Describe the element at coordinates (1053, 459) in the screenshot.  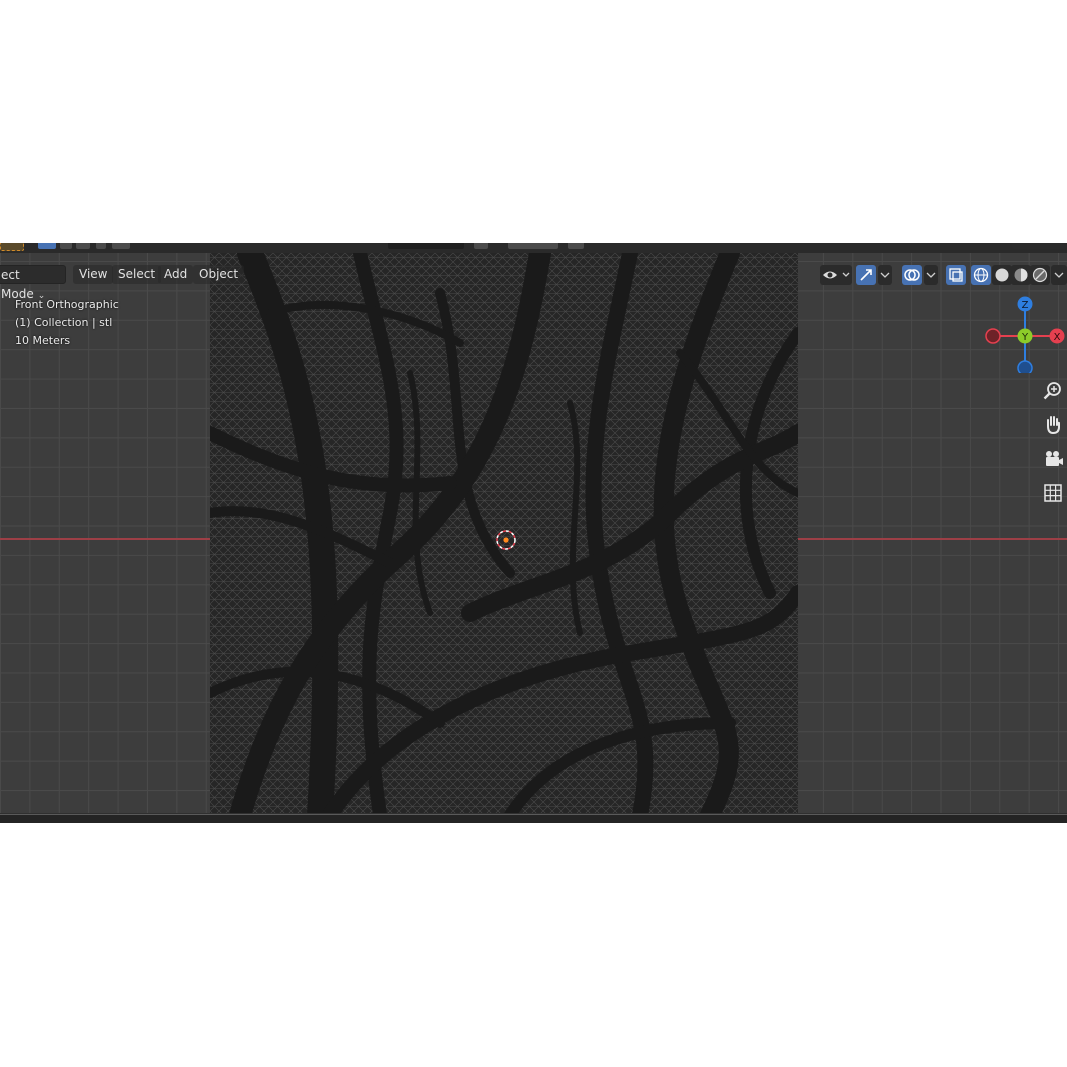
I see `camera-icon` at that location.